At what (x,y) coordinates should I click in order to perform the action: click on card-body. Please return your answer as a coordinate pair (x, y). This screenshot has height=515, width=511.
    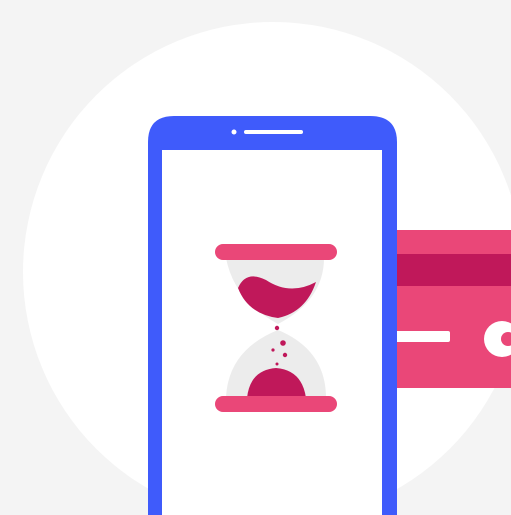
    Looking at the image, I should click on (445, 309).